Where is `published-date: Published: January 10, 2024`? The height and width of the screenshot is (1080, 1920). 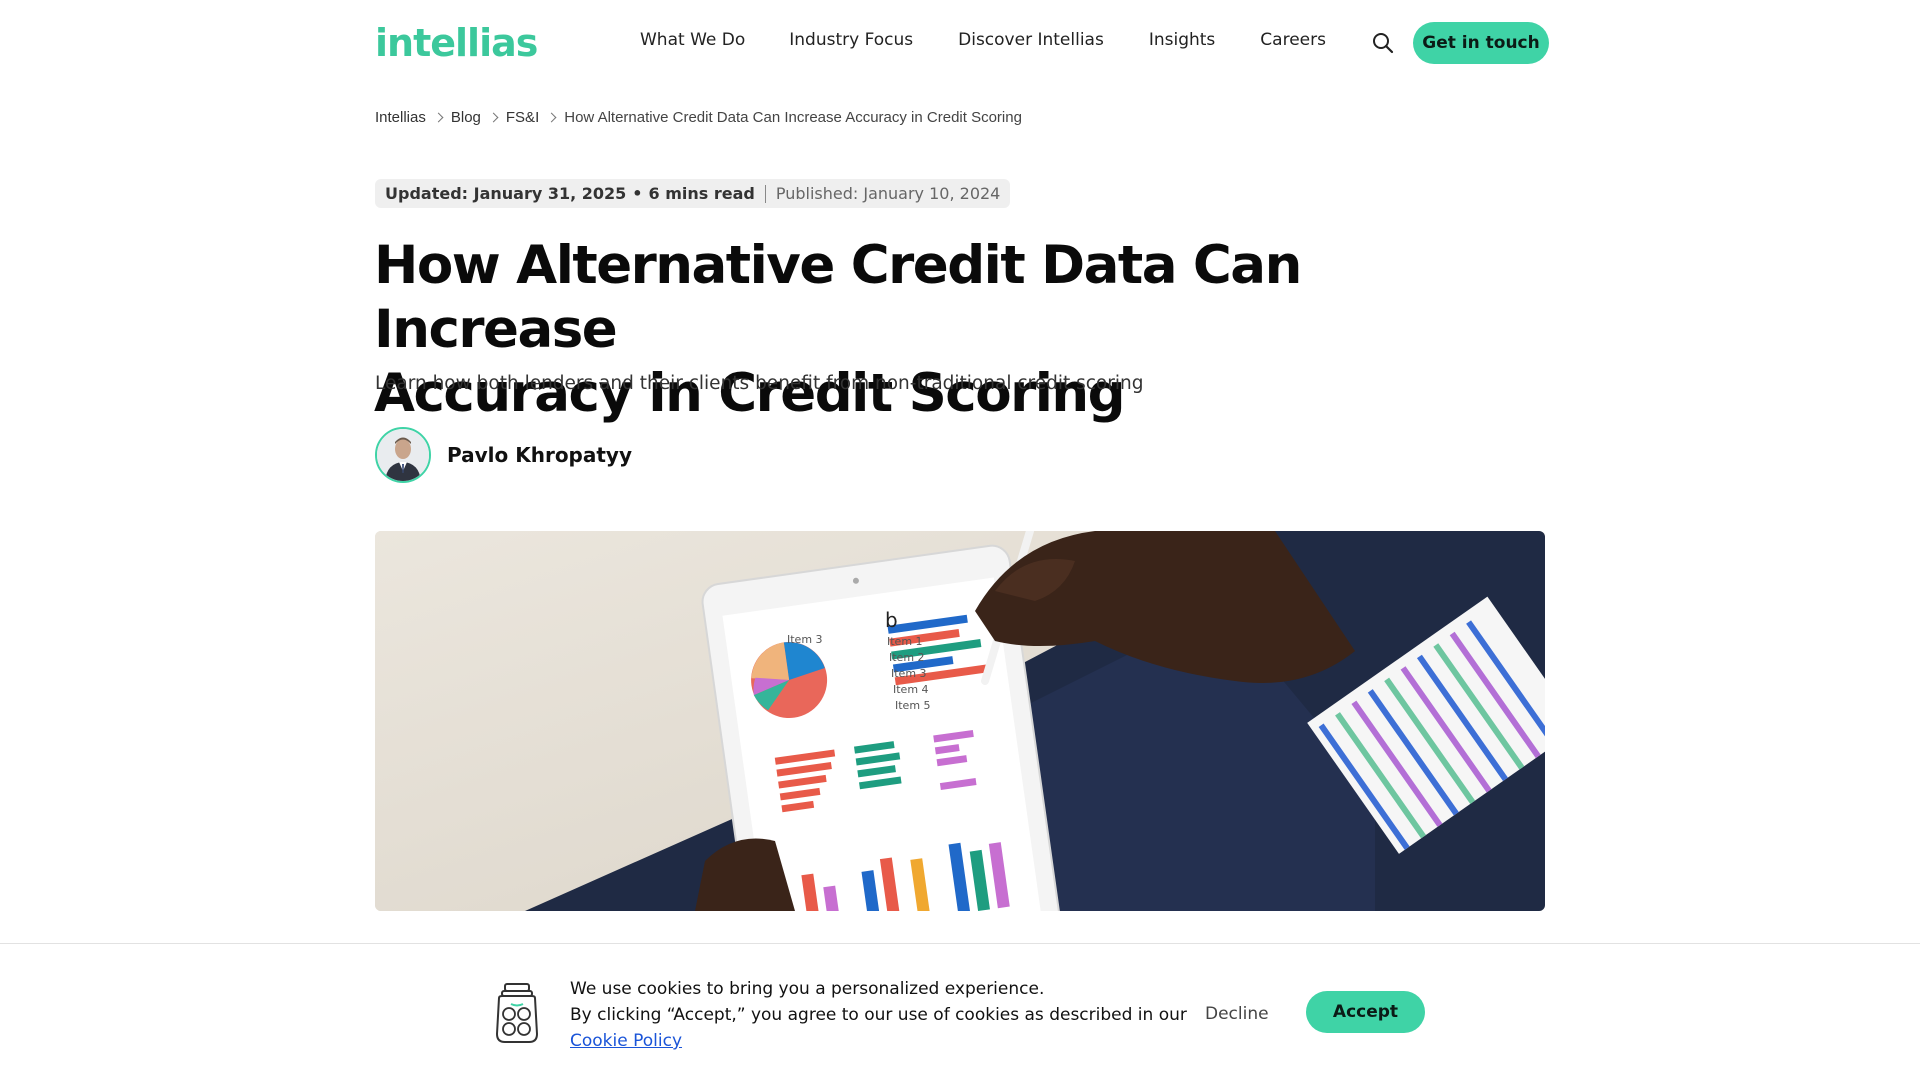 published-date: Published: January 10, 2024 is located at coordinates (888, 193).